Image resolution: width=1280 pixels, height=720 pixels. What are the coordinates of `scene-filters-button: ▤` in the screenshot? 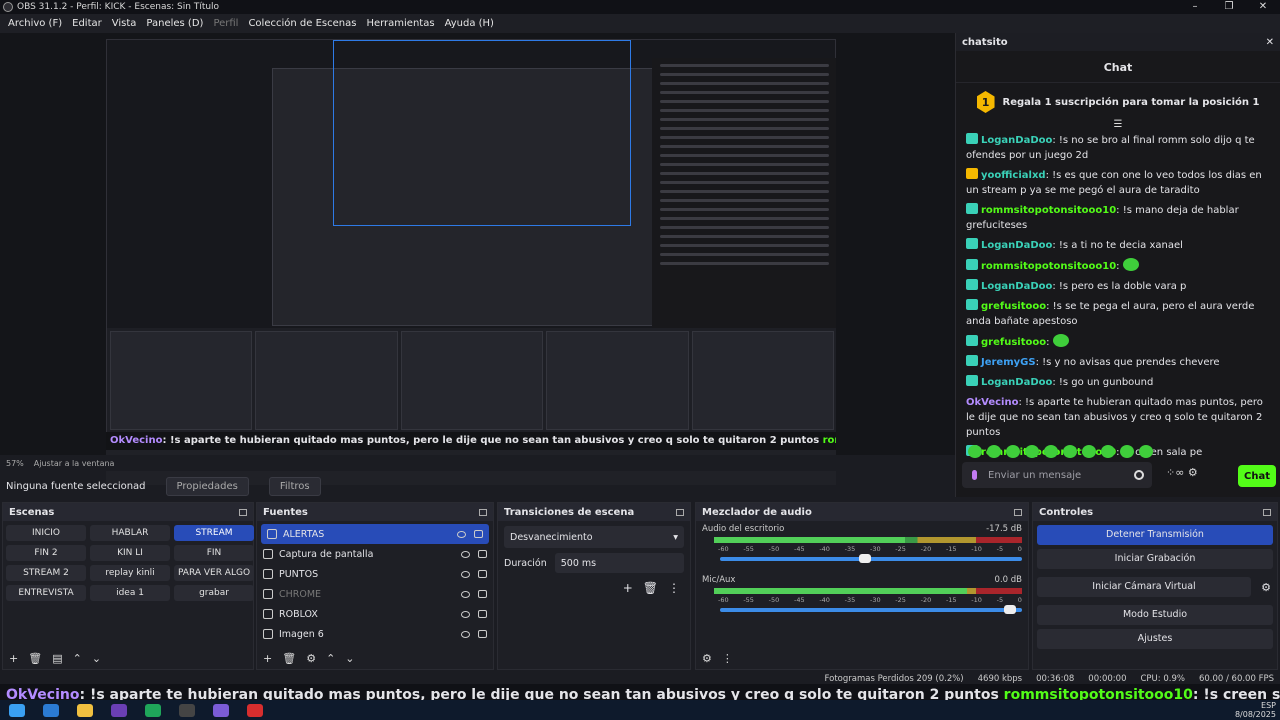 It's located at (57, 658).